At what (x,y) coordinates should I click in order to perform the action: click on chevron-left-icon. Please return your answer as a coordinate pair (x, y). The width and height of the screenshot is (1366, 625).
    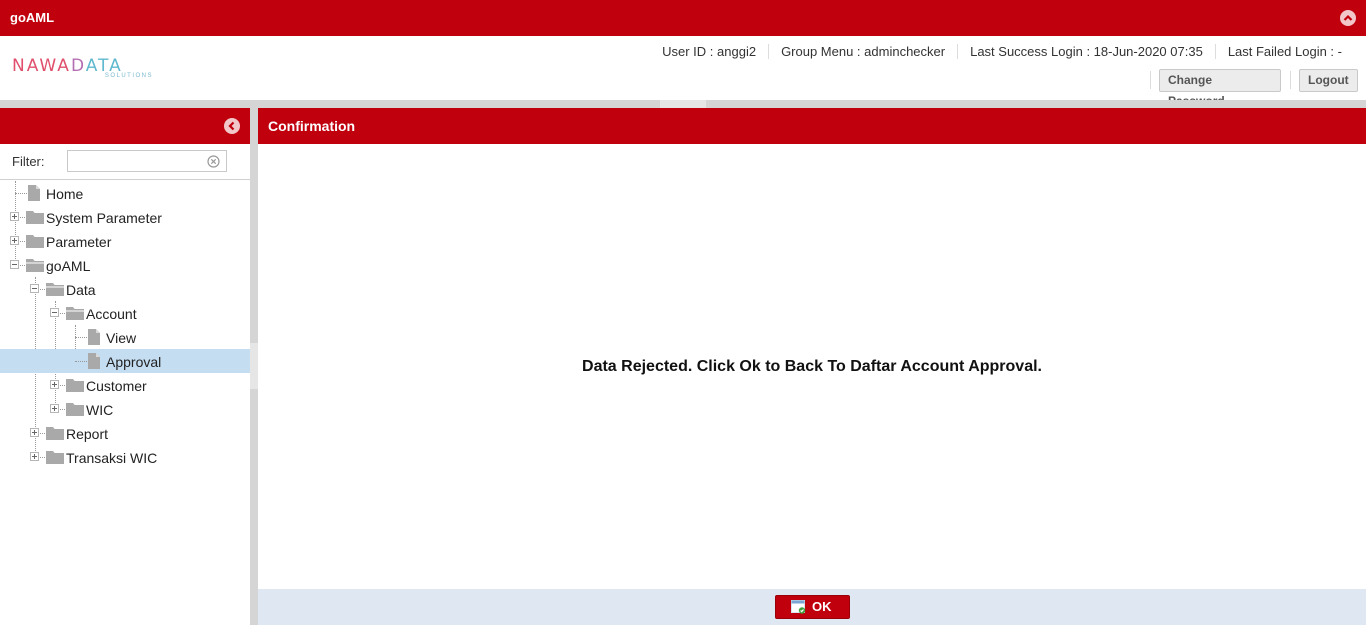
    Looking at the image, I should click on (232, 126).